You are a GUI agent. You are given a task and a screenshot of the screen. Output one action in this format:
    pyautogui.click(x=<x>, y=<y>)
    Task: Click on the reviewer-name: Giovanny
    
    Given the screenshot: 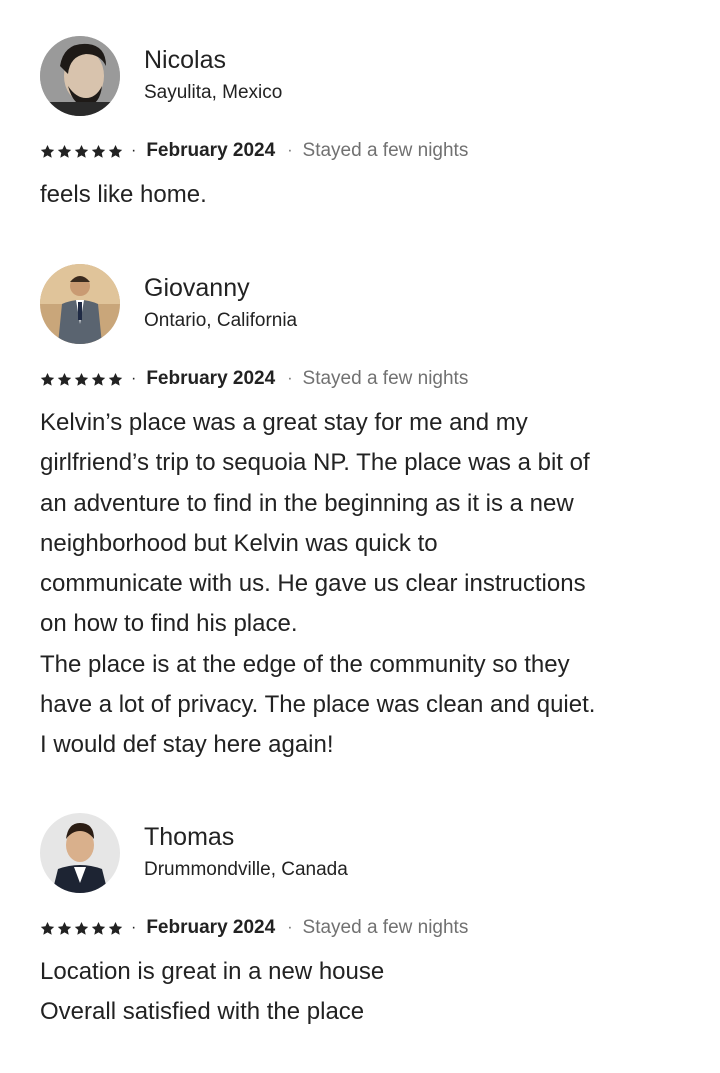 What is the action you would take?
    pyautogui.click(x=220, y=288)
    